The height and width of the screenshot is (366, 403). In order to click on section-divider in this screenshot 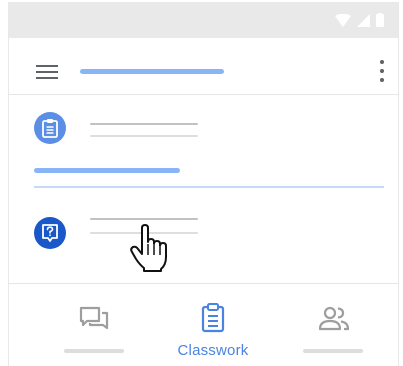, I will do `click(209, 187)`.